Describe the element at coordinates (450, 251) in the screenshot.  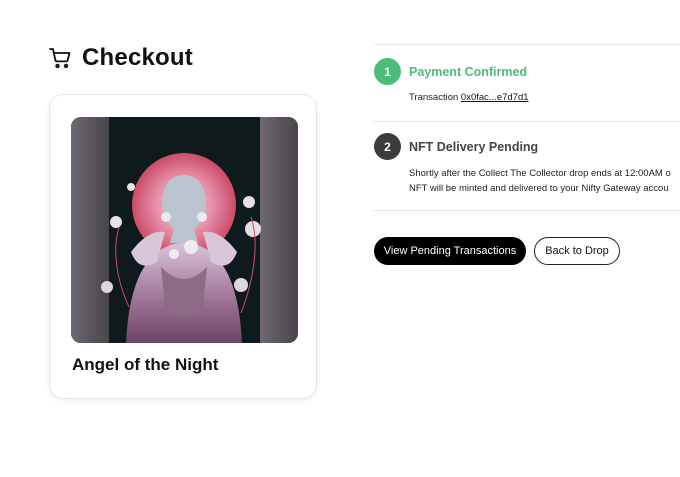
I see `view-pending-transactions-button: View Pending Transactions` at that location.